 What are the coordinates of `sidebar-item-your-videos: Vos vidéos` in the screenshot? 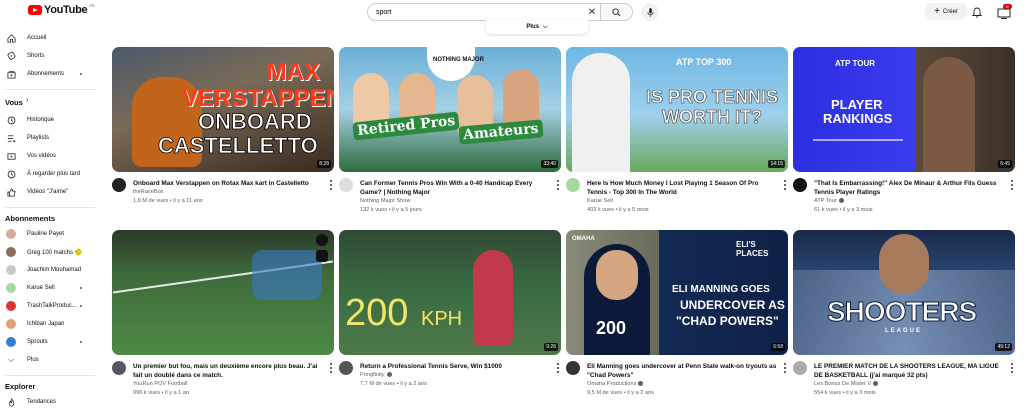 It's located at (50, 156).